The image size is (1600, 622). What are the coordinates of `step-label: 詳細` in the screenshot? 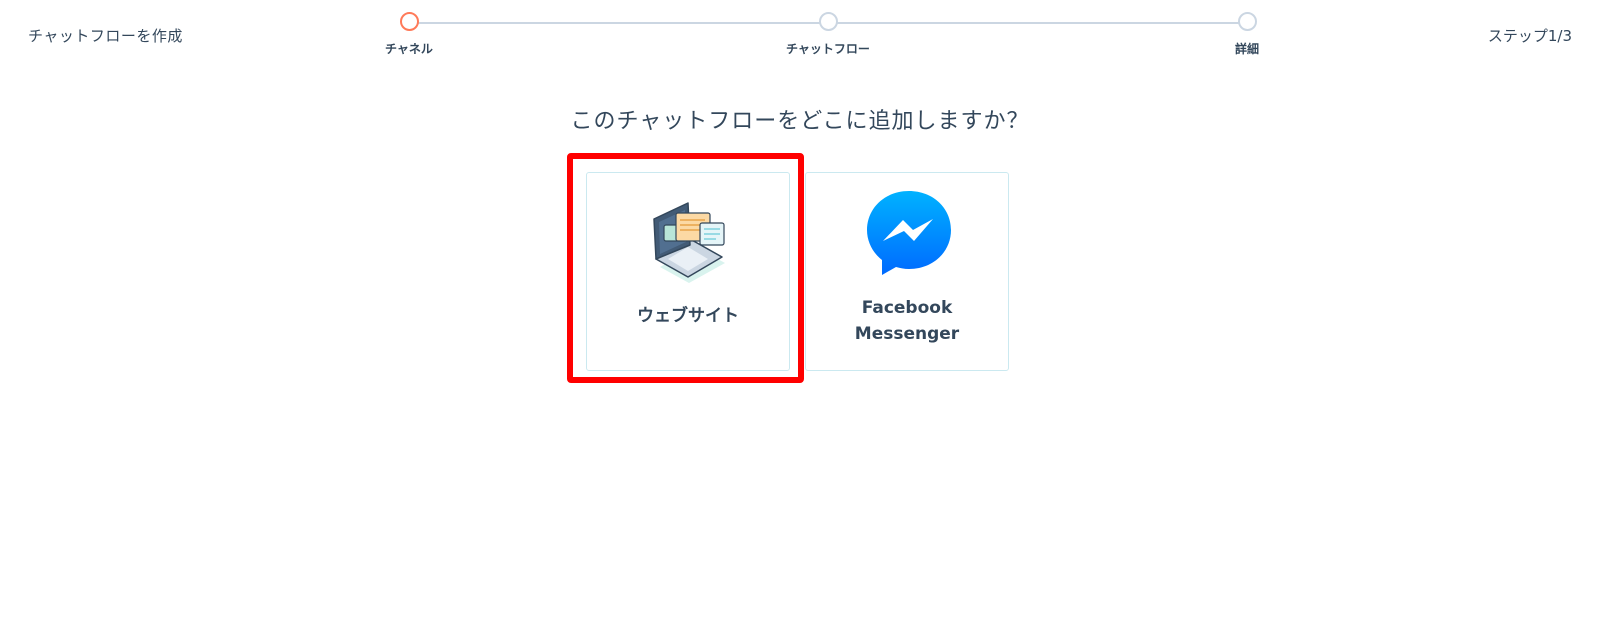 It's located at (1246, 49).